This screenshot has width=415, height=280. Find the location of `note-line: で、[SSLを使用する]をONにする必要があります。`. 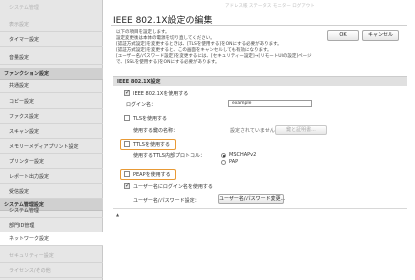

note-line: で、[SSLを使用する]をONにする必要があります。 is located at coordinates (168, 63).